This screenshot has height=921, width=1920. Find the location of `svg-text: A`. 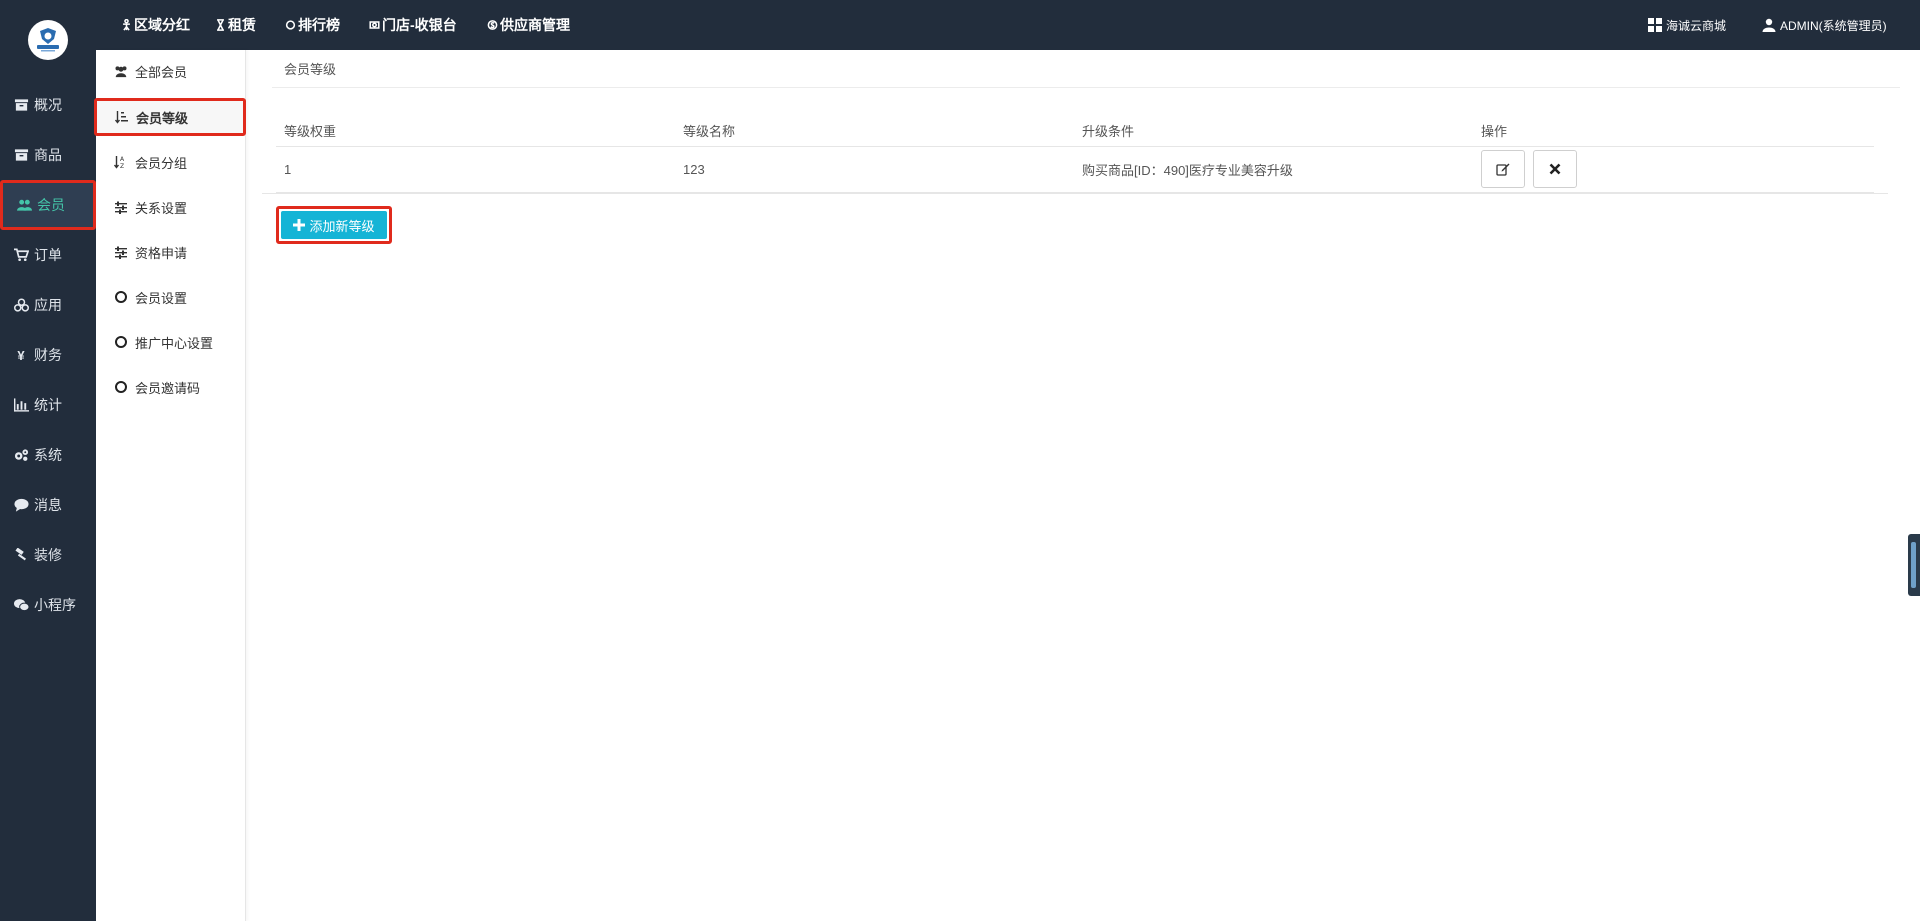

svg-text: A is located at coordinates (122, 159).